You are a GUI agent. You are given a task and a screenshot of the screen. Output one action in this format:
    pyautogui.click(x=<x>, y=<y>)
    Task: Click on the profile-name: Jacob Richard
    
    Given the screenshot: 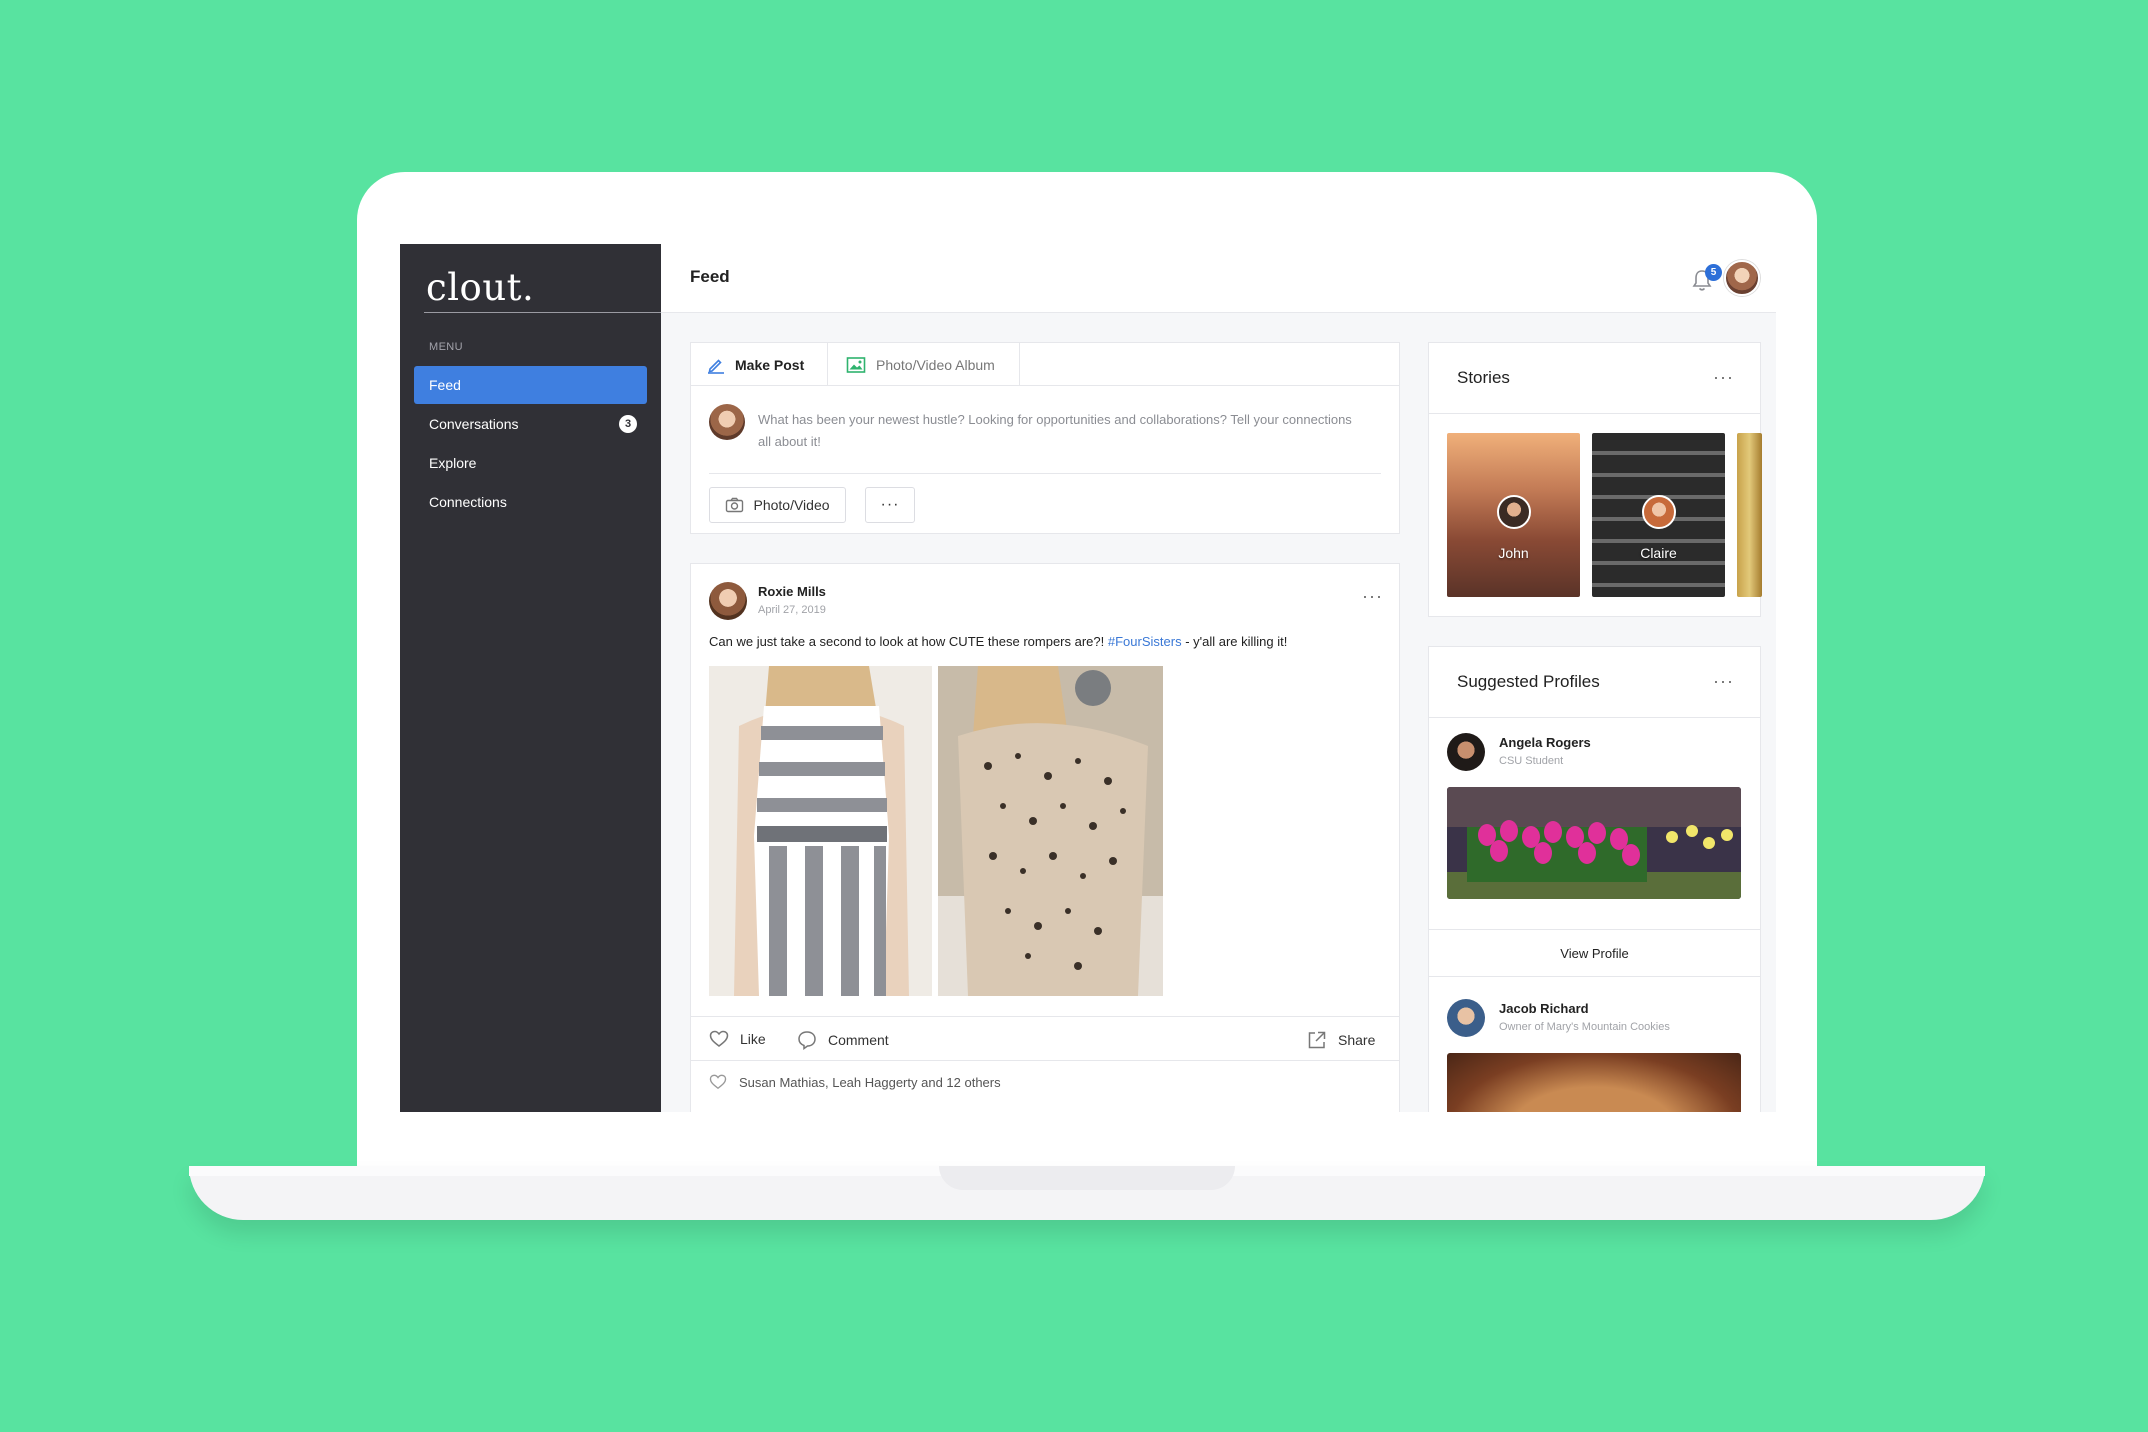 What is the action you would take?
    pyautogui.click(x=1544, y=1008)
    